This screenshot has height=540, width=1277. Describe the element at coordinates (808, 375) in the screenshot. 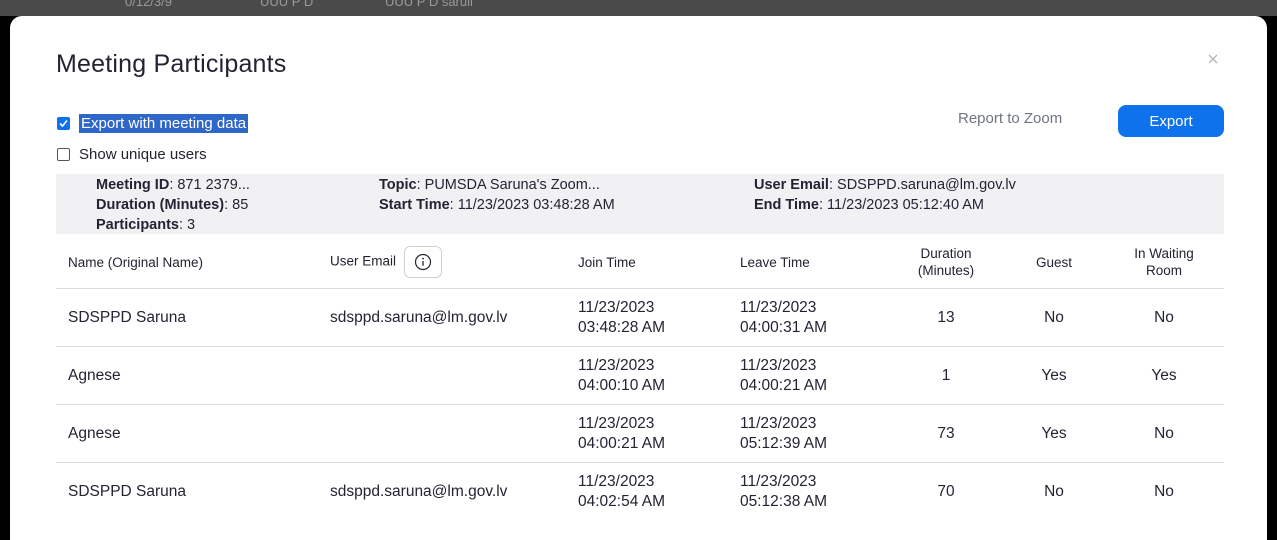

I see `cell-leave-time: 11/23/2023 04:00:21 AM` at that location.